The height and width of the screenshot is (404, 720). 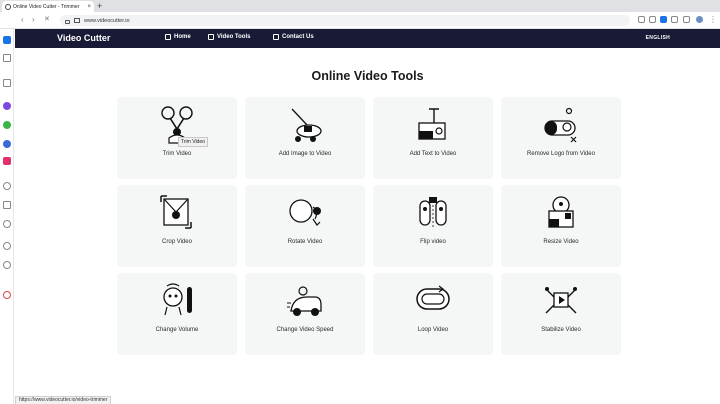 I want to click on tool-card-resize: Resize Video, so click(x=561, y=226).